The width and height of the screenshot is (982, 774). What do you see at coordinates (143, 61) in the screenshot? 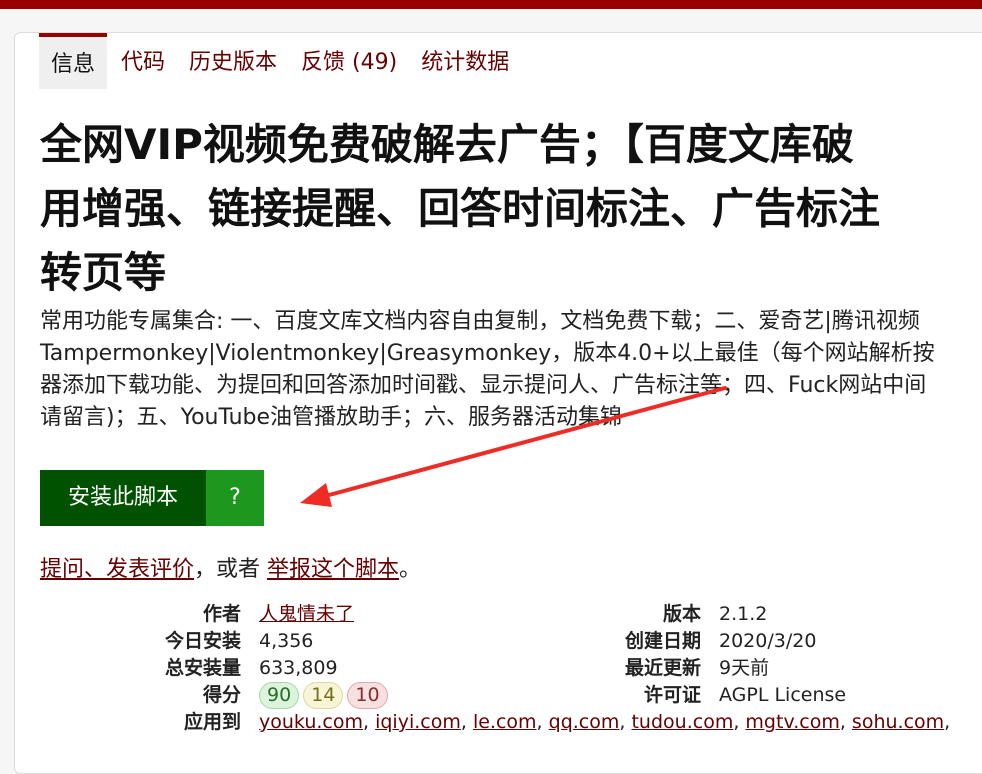
I see `tab-code: 代码` at bounding box center [143, 61].